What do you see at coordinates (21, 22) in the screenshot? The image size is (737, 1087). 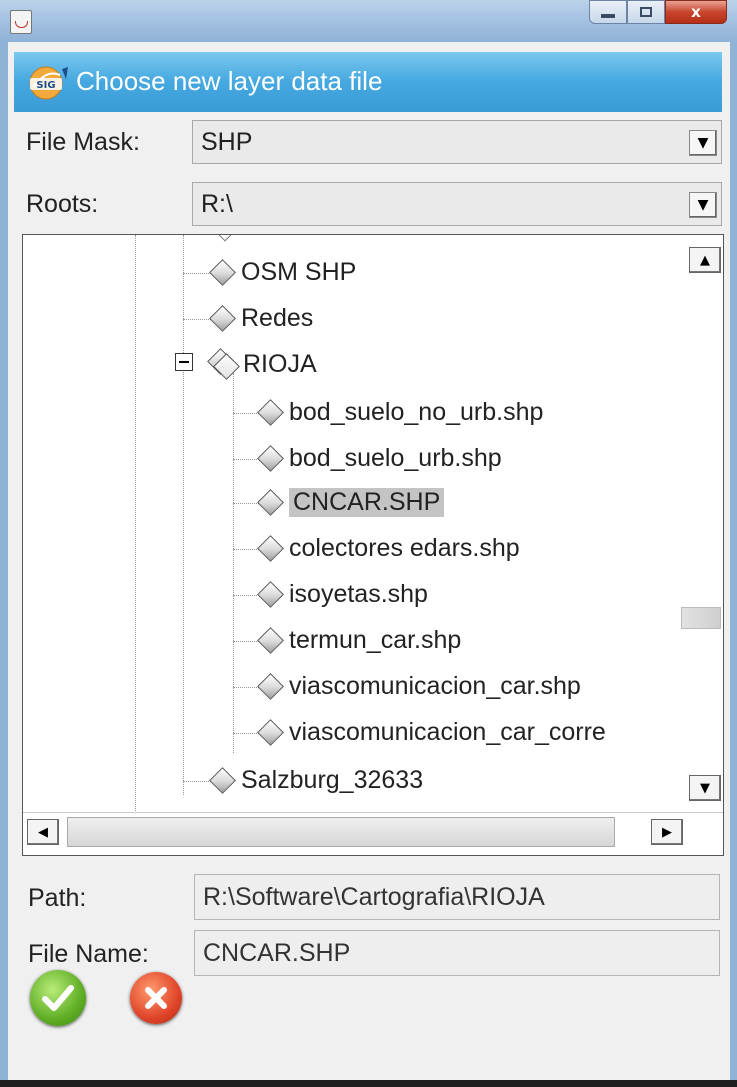 I see `java-app-icon` at bounding box center [21, 22].